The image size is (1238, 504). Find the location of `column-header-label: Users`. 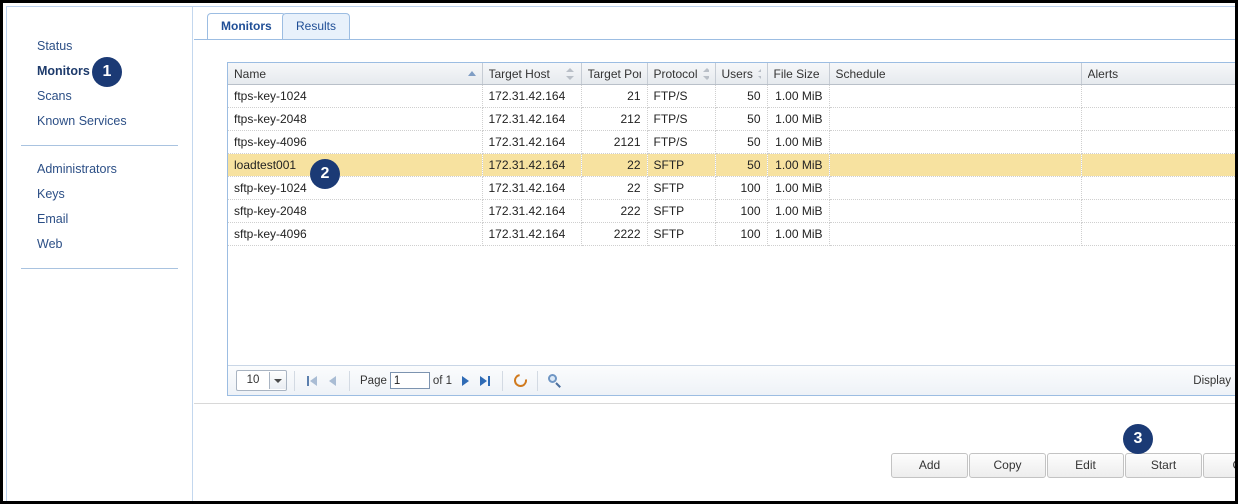

column-header-label: Users is located at coordinates (737, 73).